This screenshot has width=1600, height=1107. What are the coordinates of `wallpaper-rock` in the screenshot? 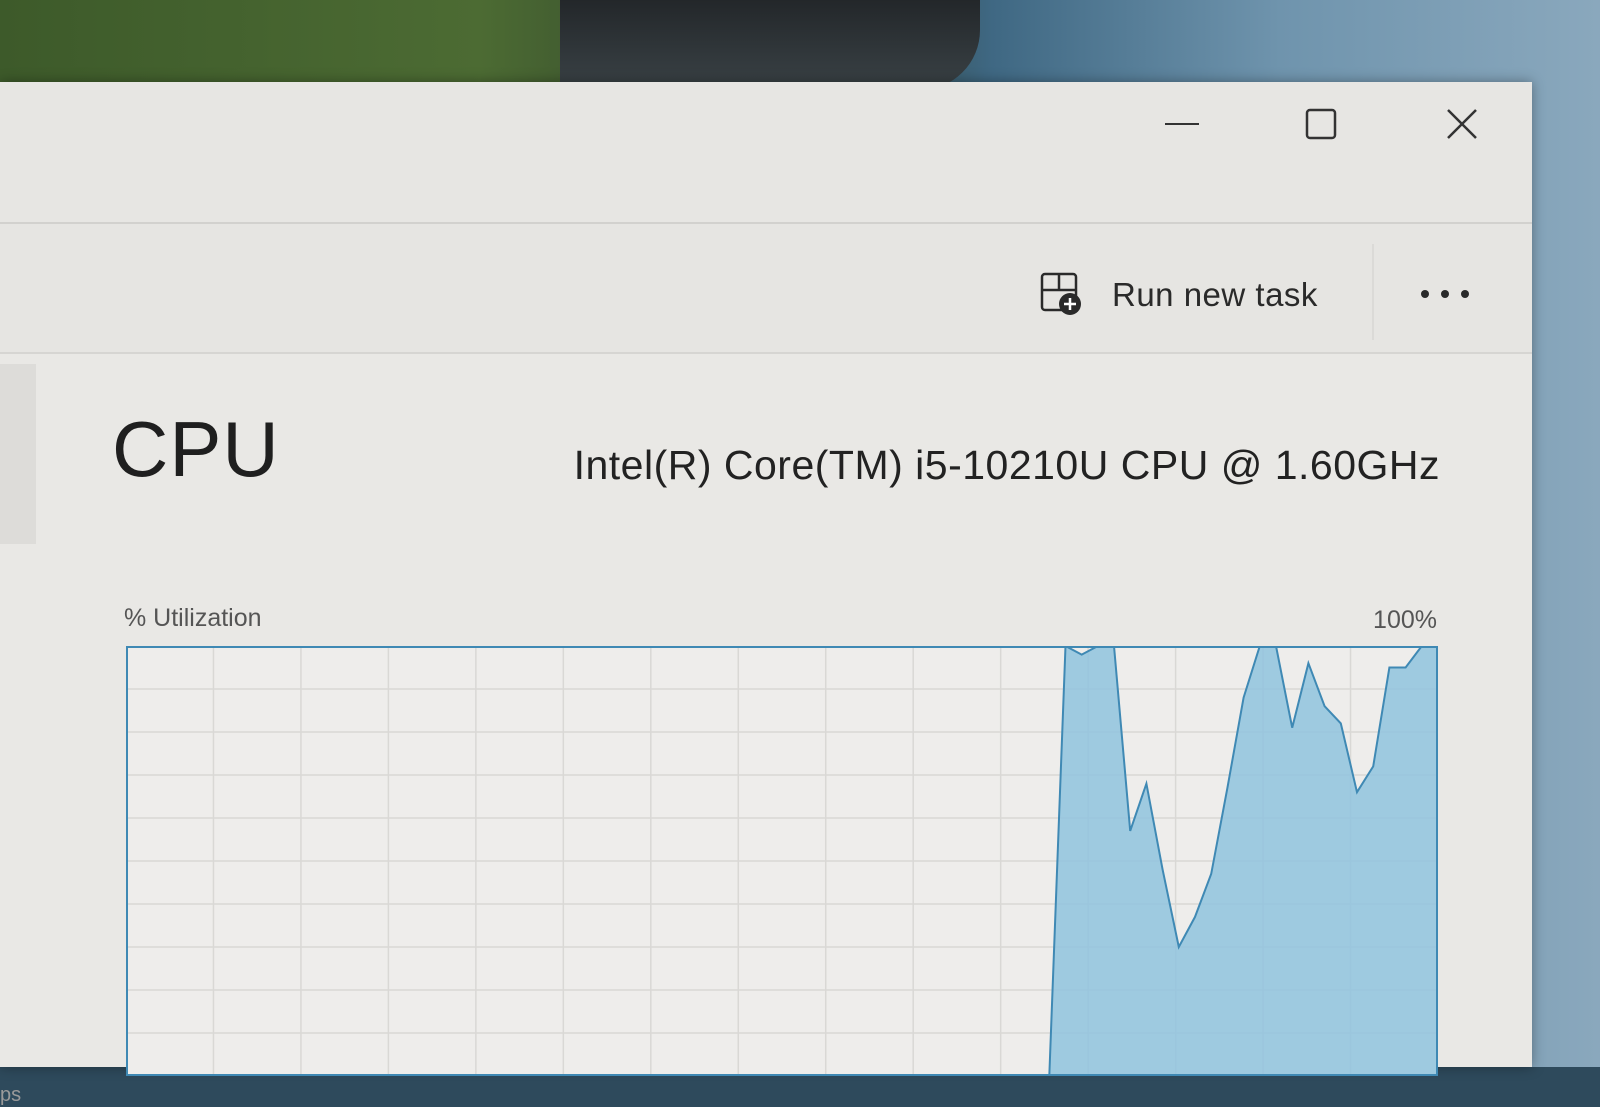 It's located at (770, 45).